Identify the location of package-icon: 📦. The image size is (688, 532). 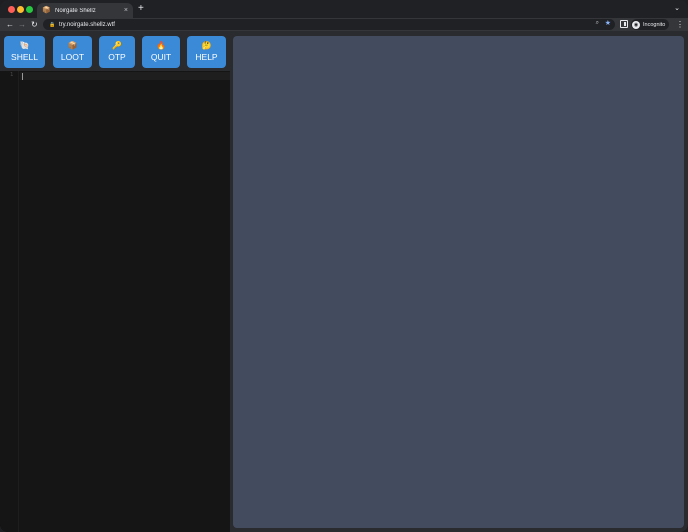
(72, 45).